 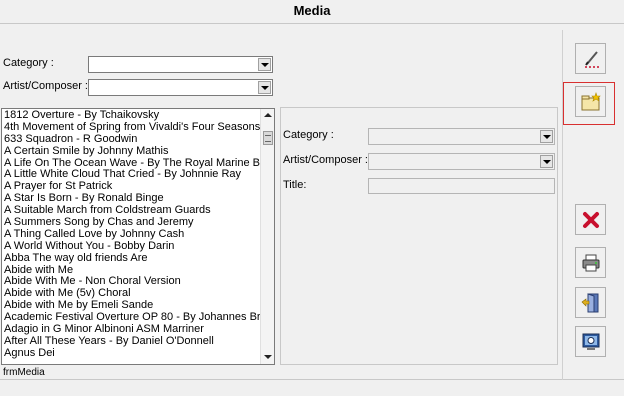 I want to click on list-item: A Summers Song by Chas and Jeremy, so click(x=138, y=222).